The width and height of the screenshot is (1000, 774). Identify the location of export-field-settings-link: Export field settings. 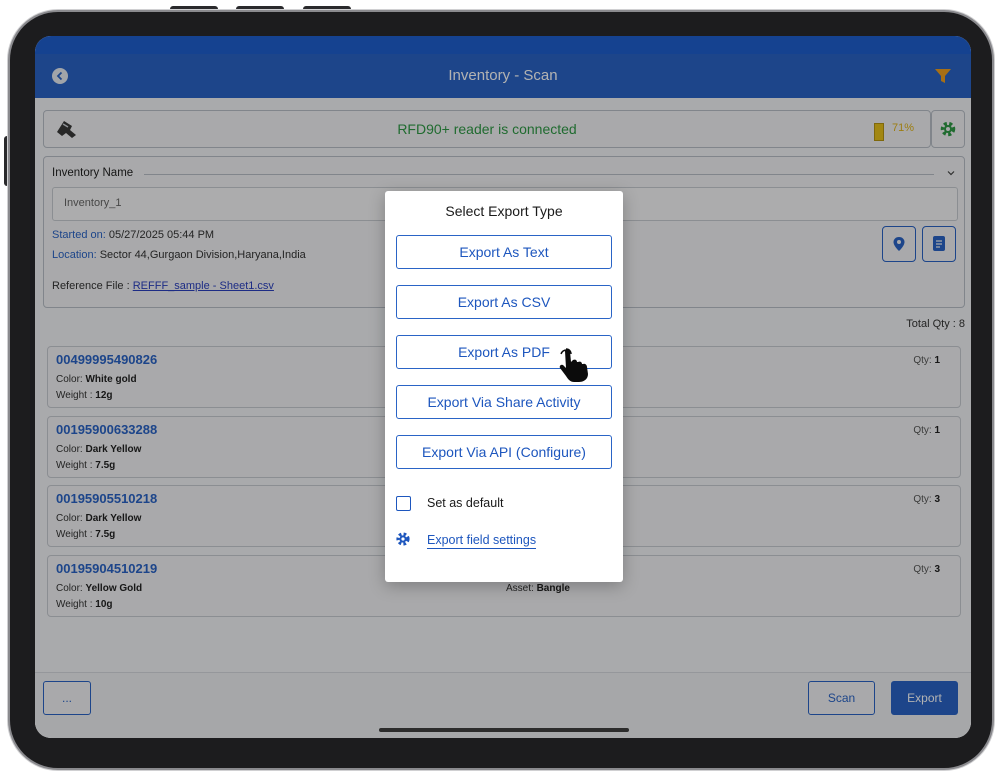
(482, 541).